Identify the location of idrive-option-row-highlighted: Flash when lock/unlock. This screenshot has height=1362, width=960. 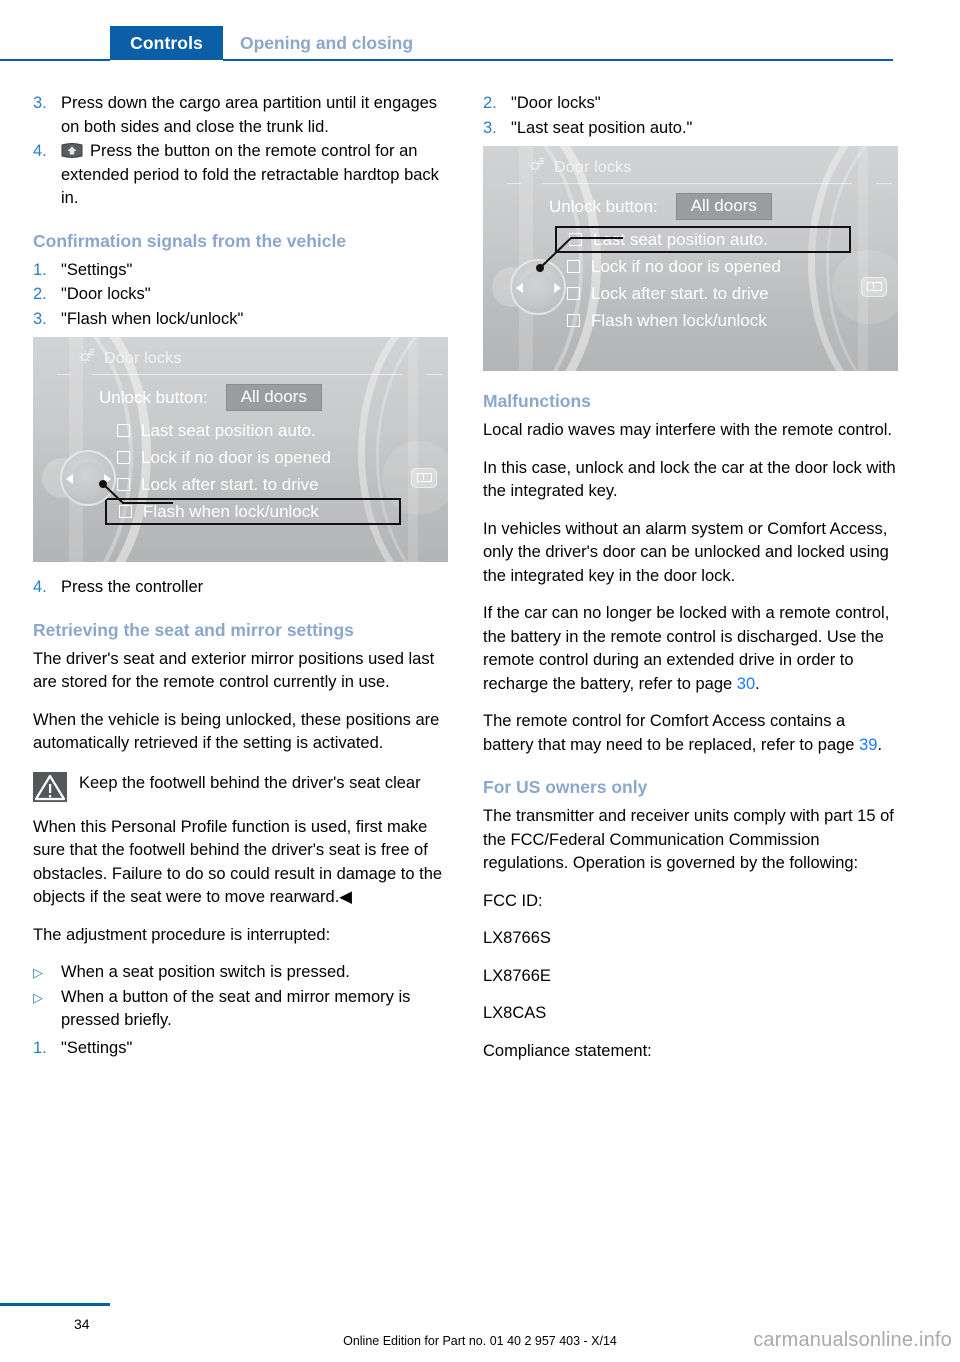
(253, 511).